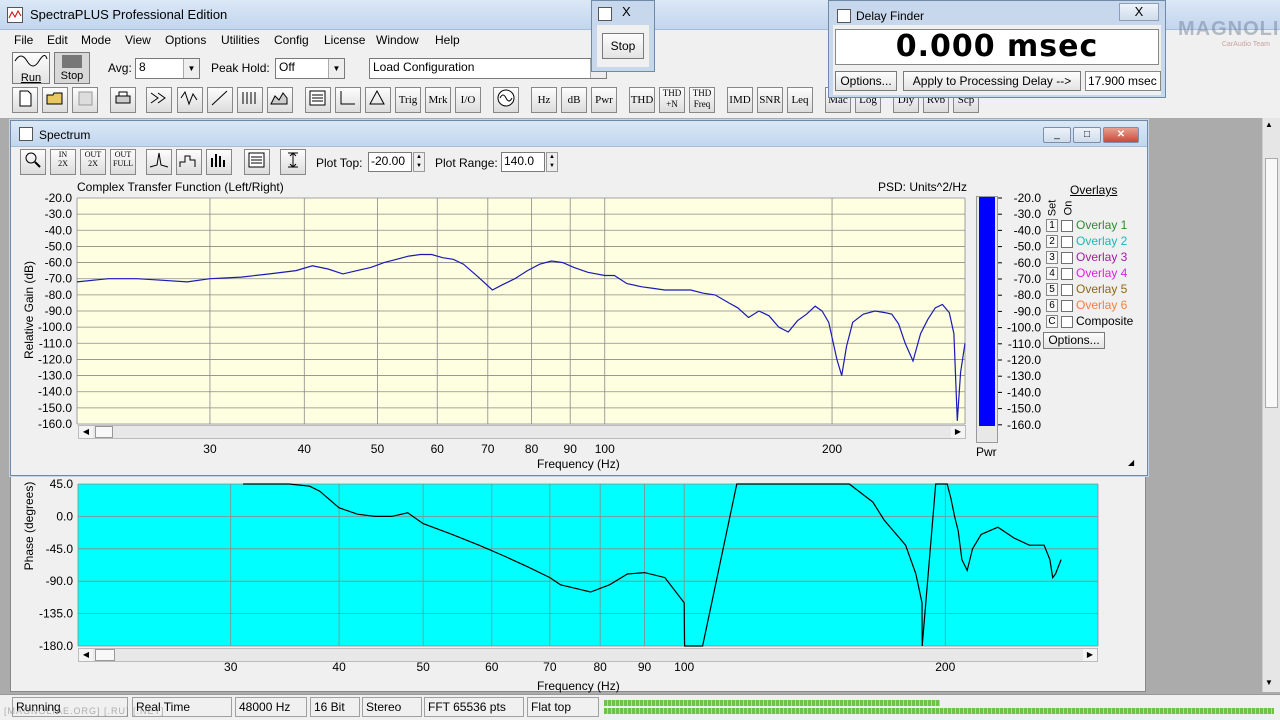 The height and width of the screenshot is (720, 1280). What do you see at coordinates (390, 162) in the screenshot?
I see `plot-top-input: -20.00` at bounding box center [390, 162].